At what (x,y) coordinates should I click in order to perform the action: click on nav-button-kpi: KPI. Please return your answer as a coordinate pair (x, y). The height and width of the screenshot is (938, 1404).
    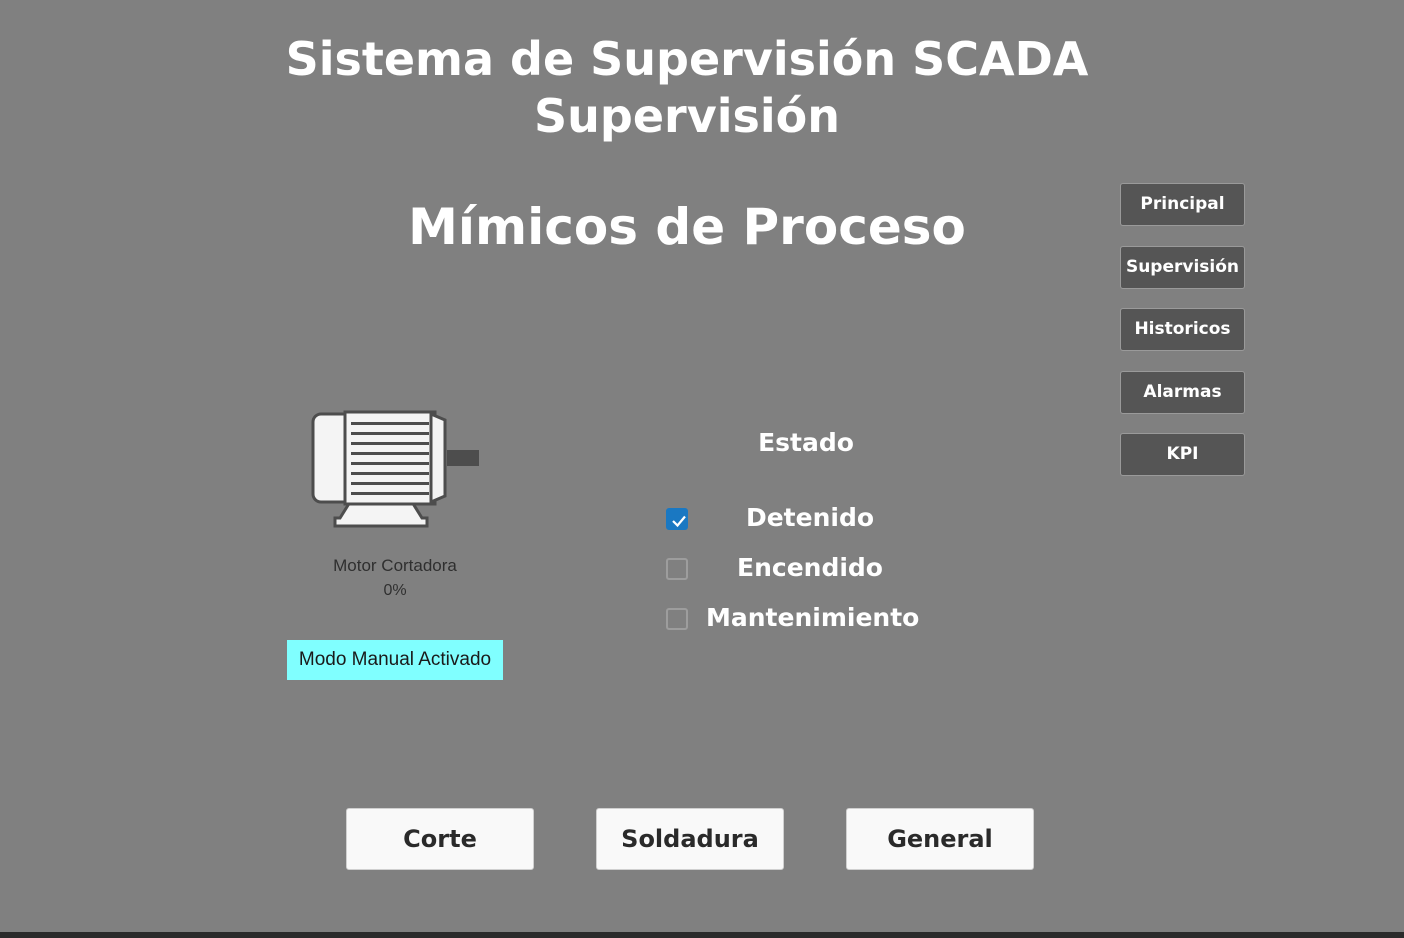
    Looking at the image, I should click on (1182, 454).